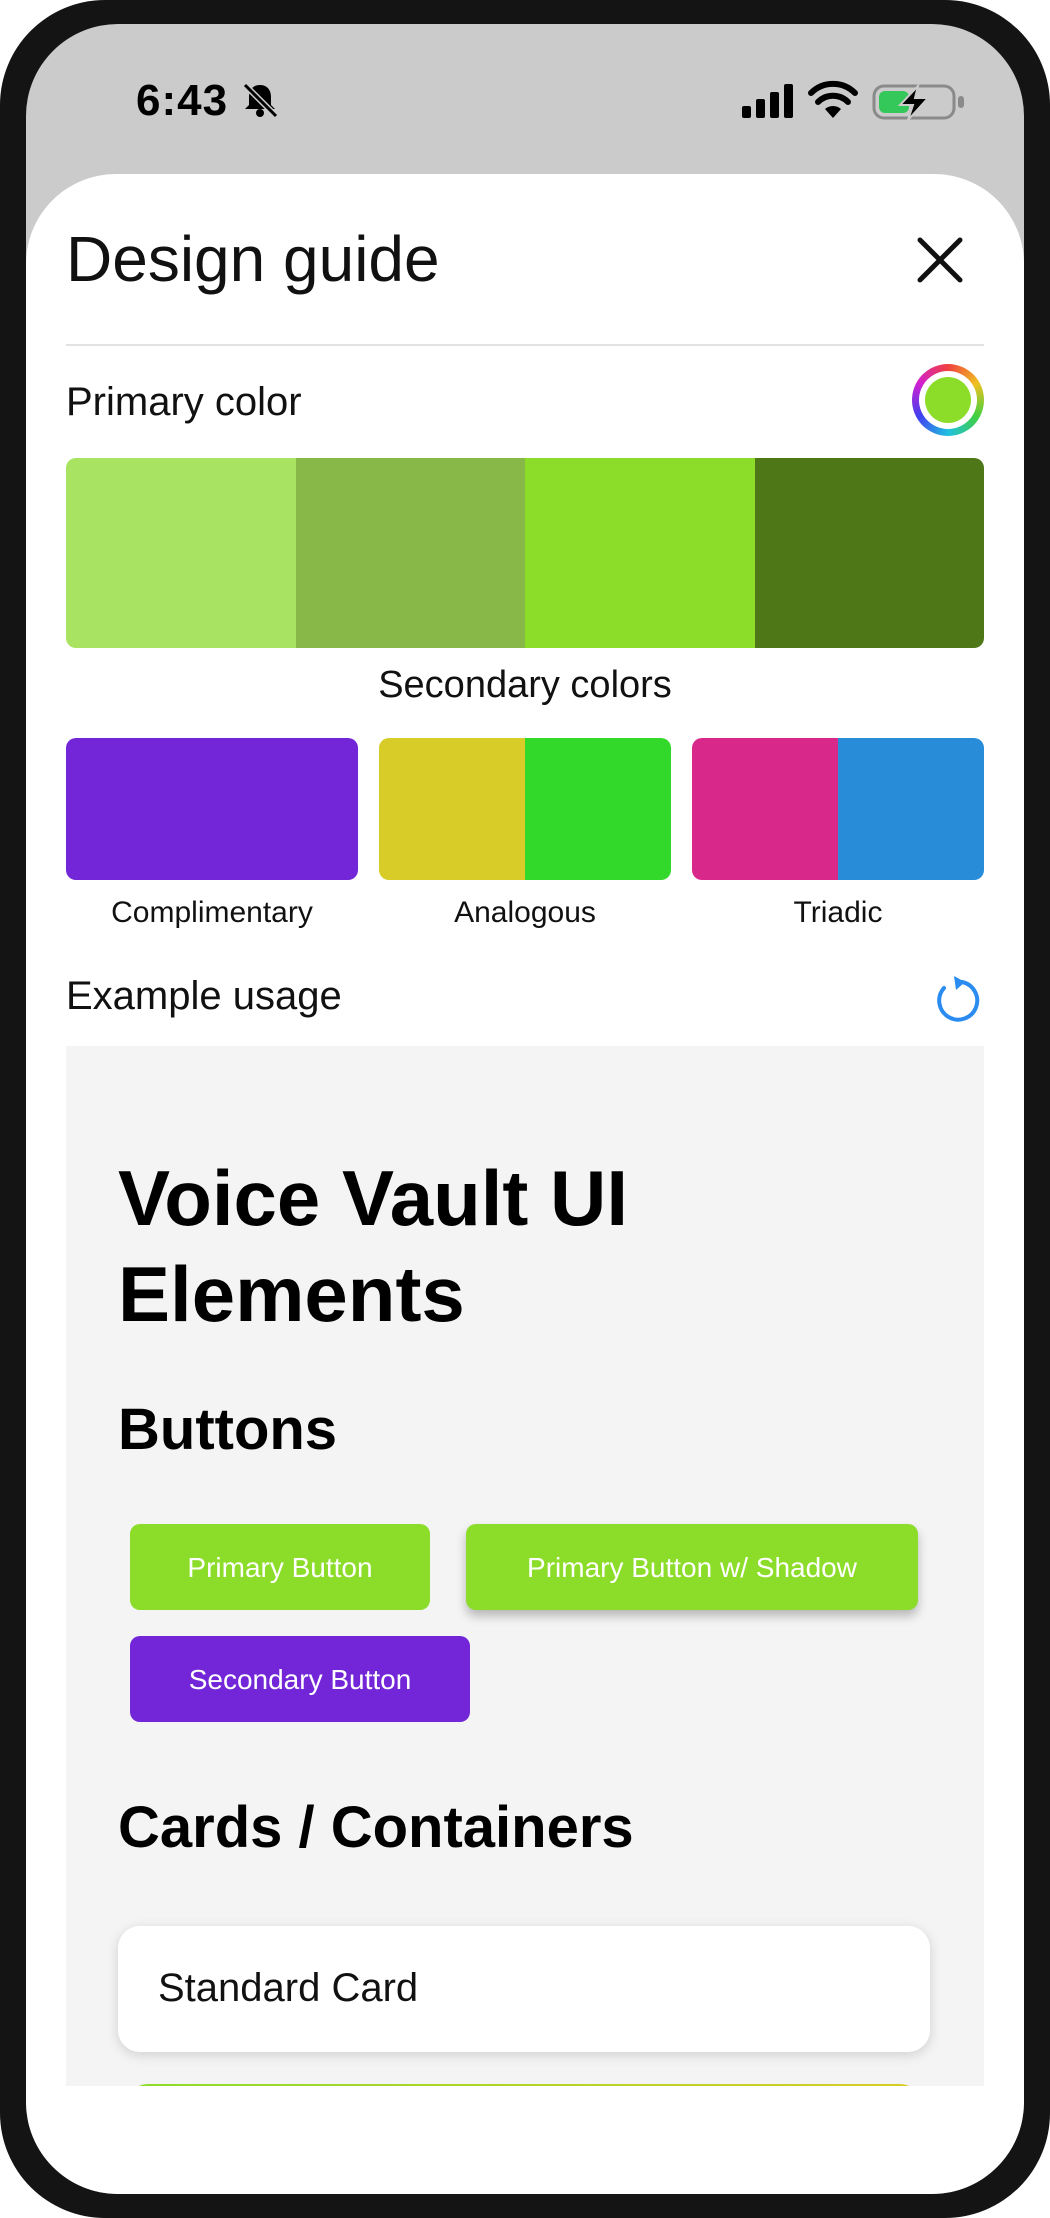  What do you see at coordinates (918, 101) in the screenshot?
I see `battery-charging-icon` at bounding box center [918, 101].